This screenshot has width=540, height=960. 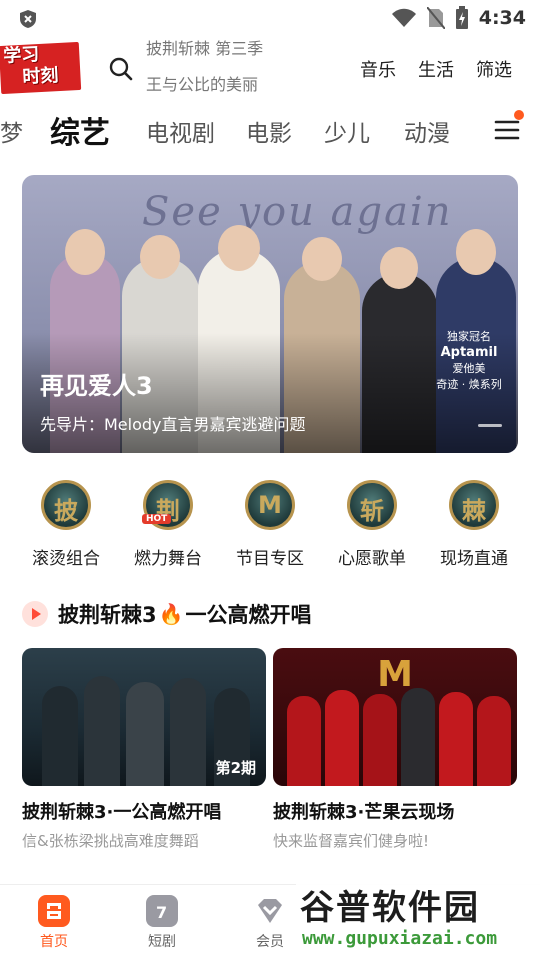 I want to click on video-card: 第2期 披荆斩棘3·一公高燃开唱 信&张栋梁挑战高难度舞蹈, so click(x=144, y=749).